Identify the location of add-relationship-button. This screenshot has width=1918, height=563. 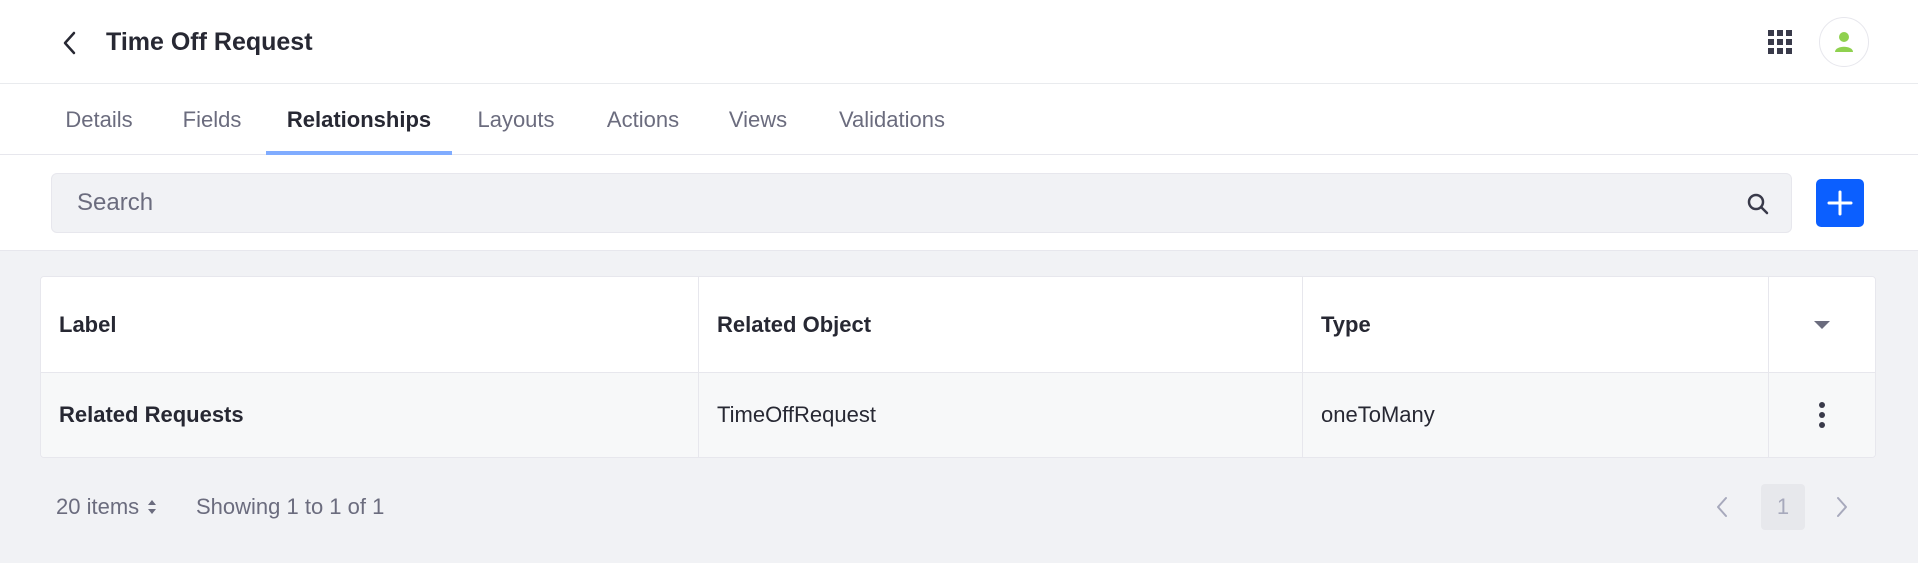
(1840, 203).